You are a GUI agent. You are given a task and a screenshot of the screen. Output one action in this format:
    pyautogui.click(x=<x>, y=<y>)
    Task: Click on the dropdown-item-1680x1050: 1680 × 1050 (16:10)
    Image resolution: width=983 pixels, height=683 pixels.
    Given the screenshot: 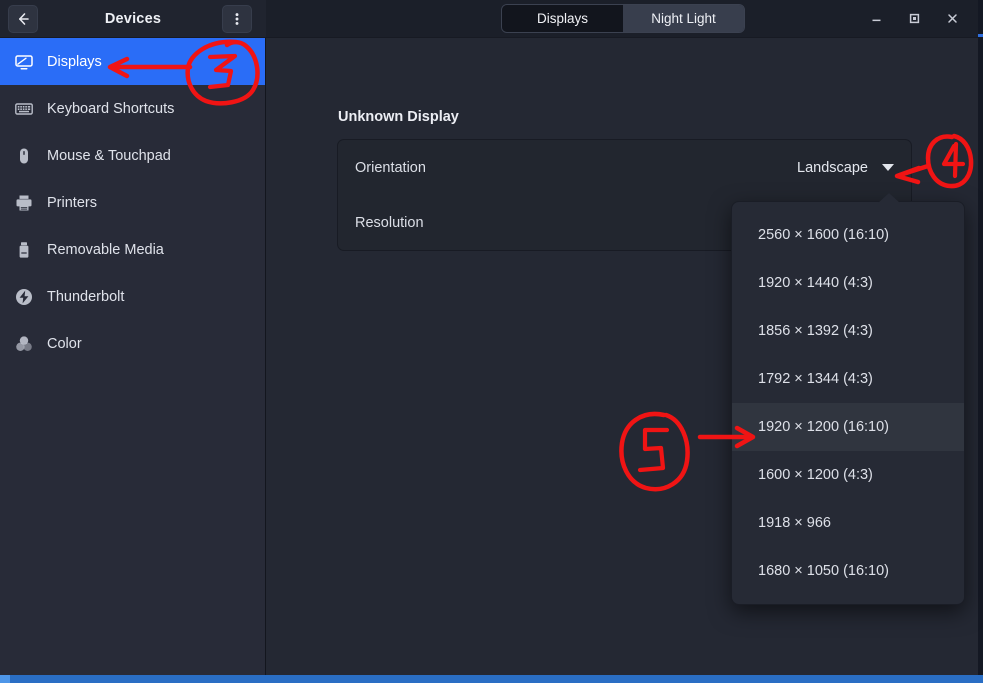 What is the action you would take?
    pyautogui.click(x=848, y=571)
    